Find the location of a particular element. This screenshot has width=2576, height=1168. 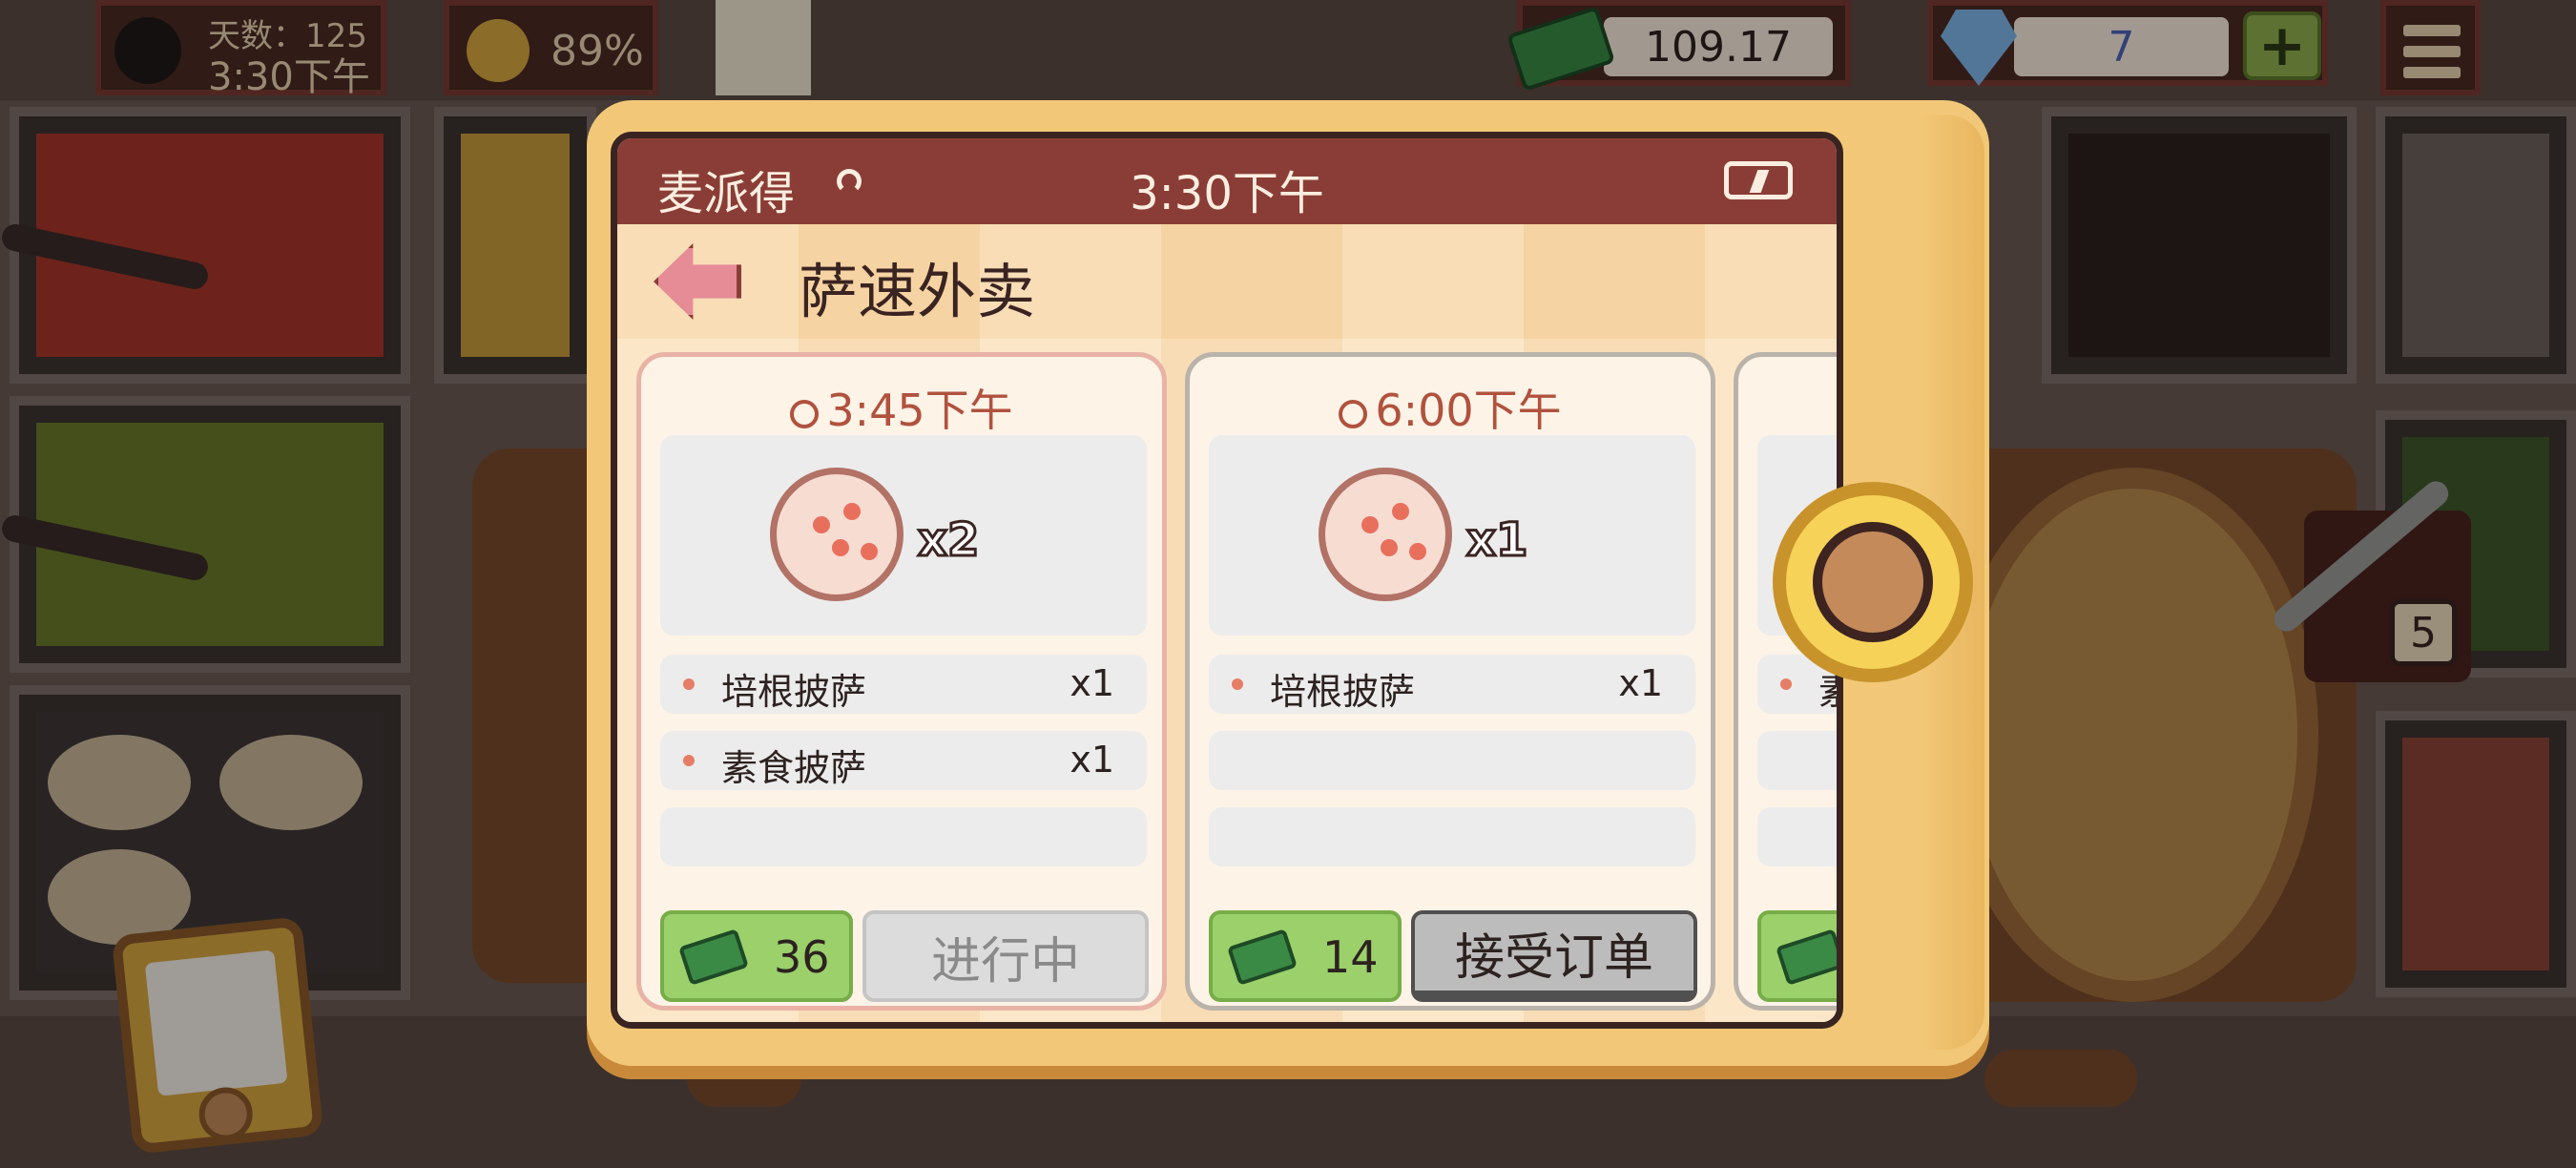

order-price is located at coordinates (1797, 956).